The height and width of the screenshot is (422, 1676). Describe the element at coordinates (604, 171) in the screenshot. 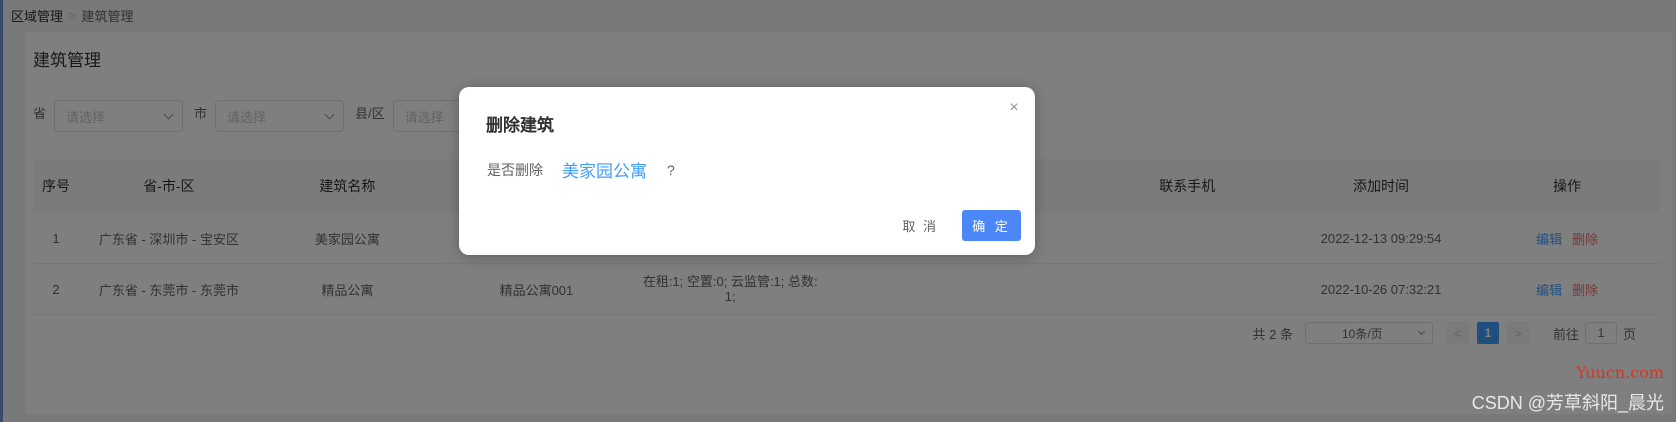

I see `dialog-target-name: 美家园公寓` at that location.